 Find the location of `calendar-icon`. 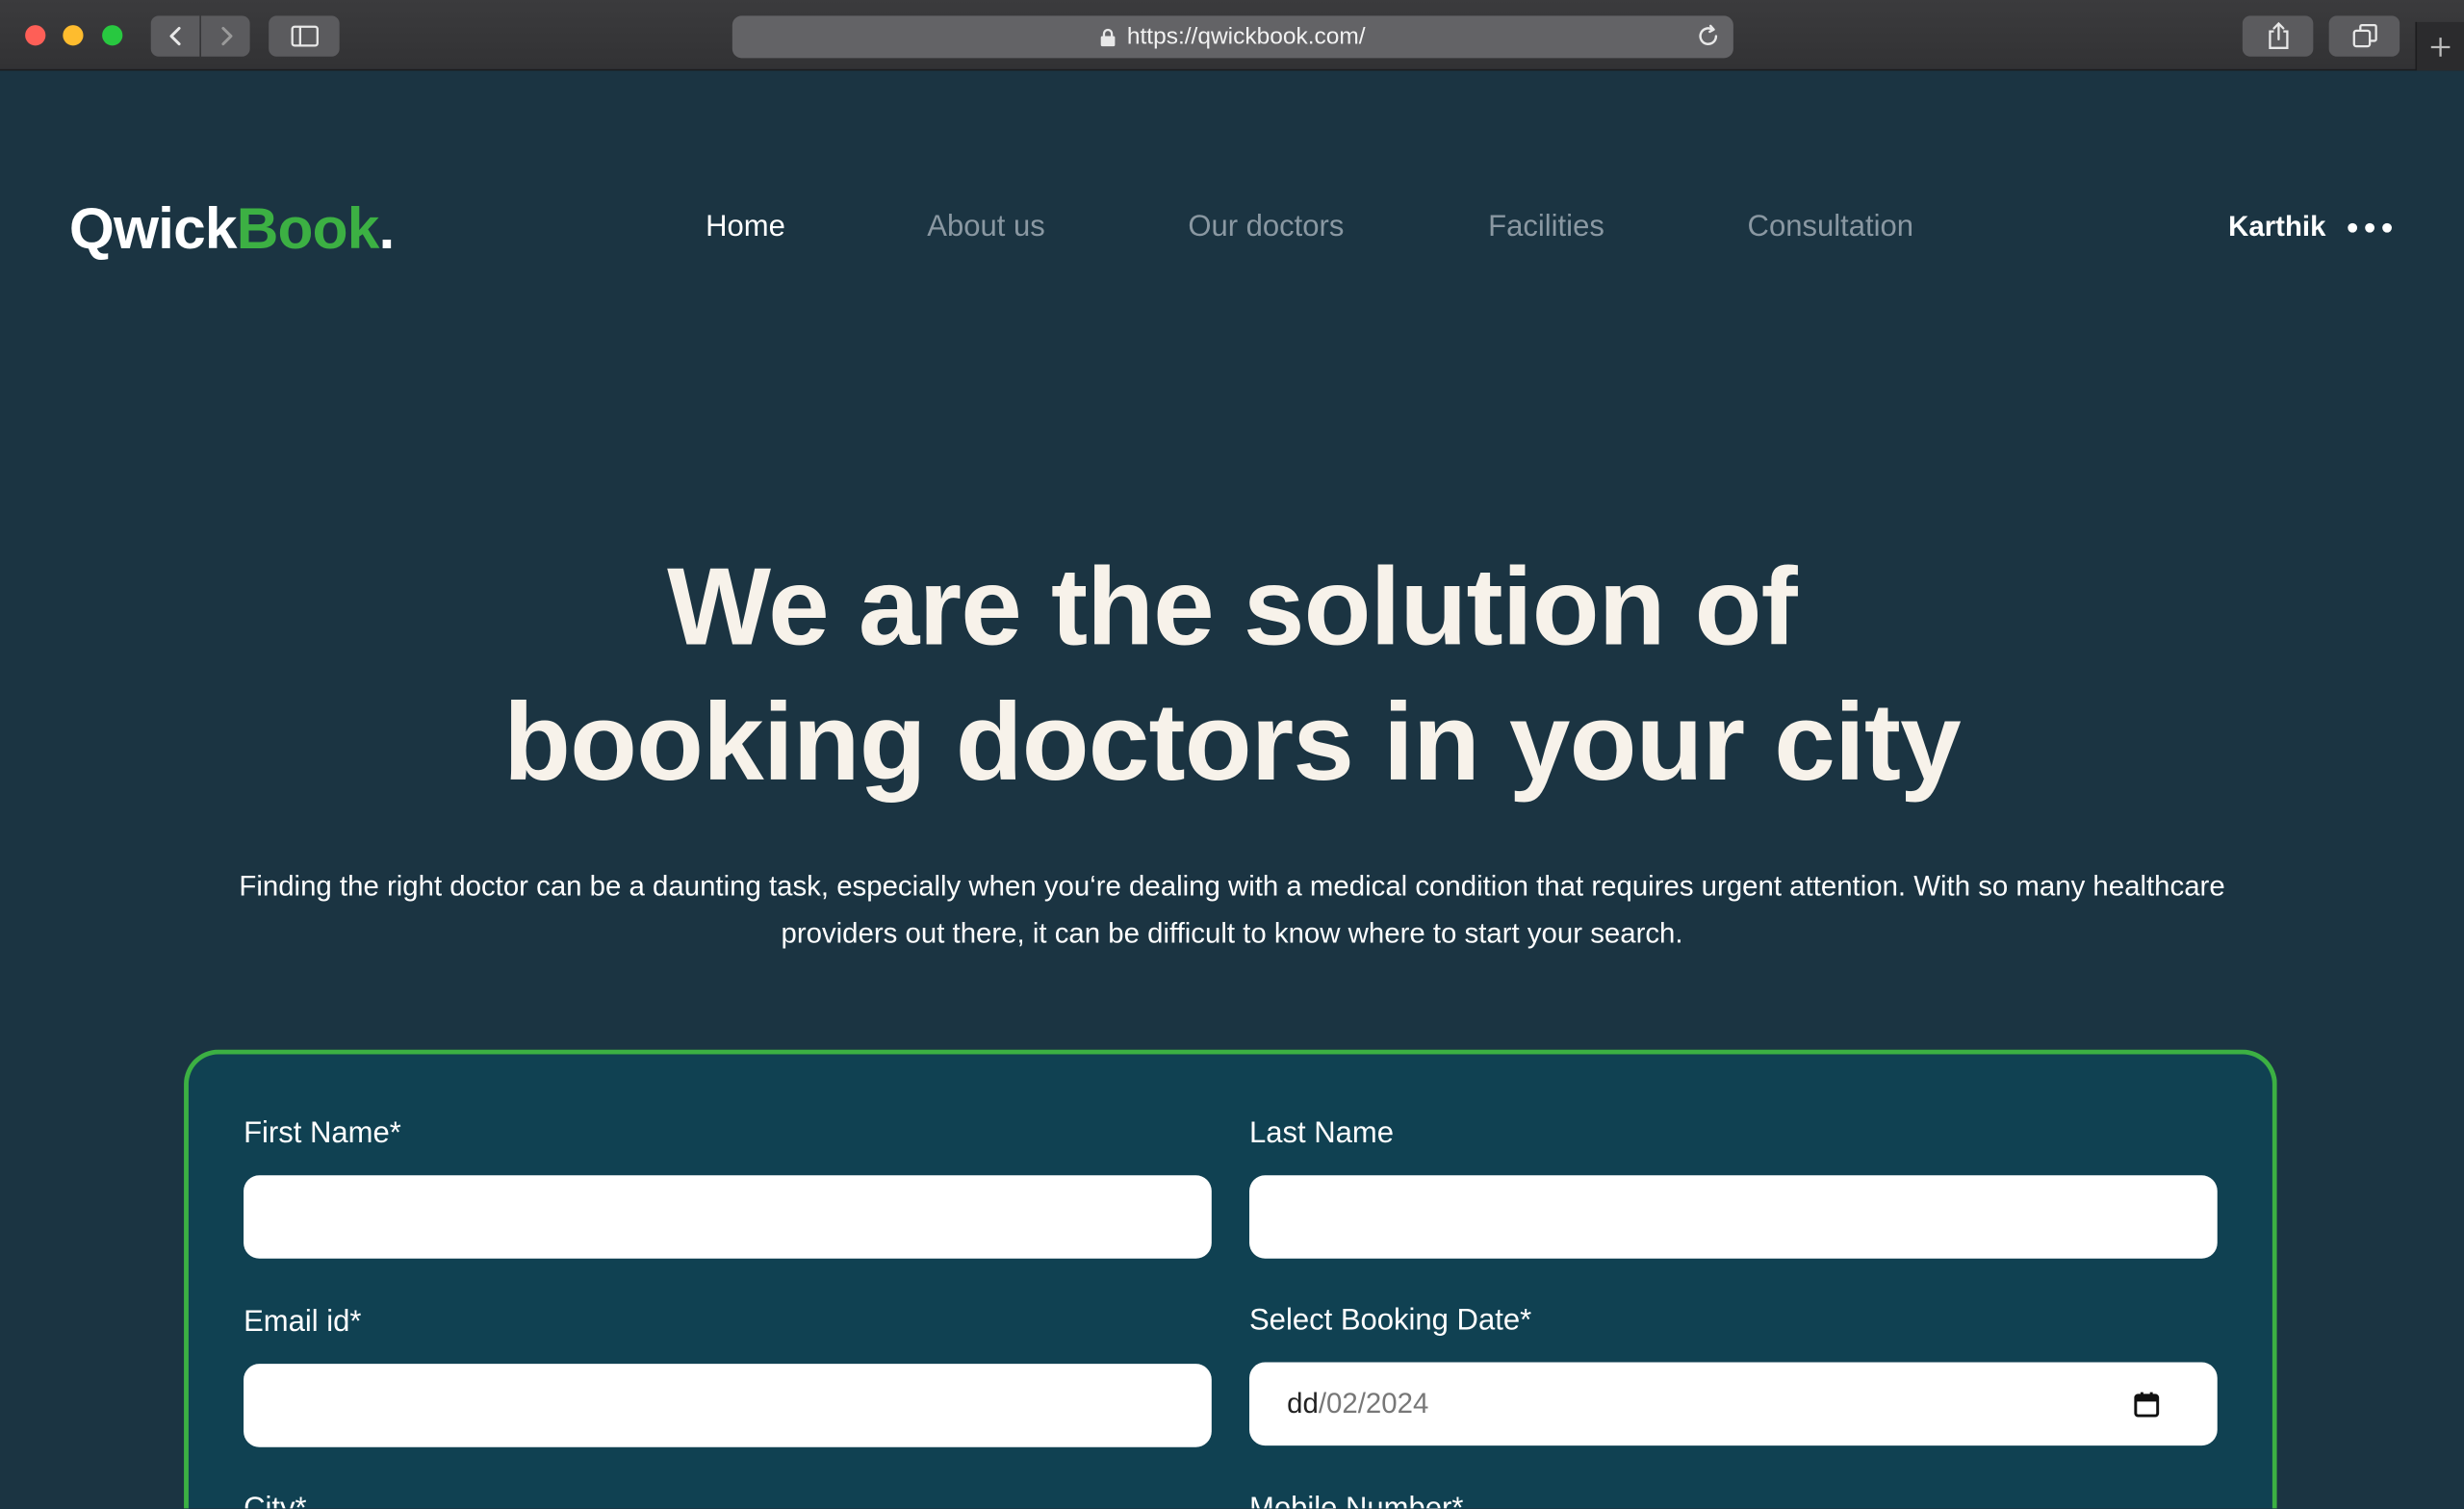

calendar-icon is located at coordinates (2147, 1404).